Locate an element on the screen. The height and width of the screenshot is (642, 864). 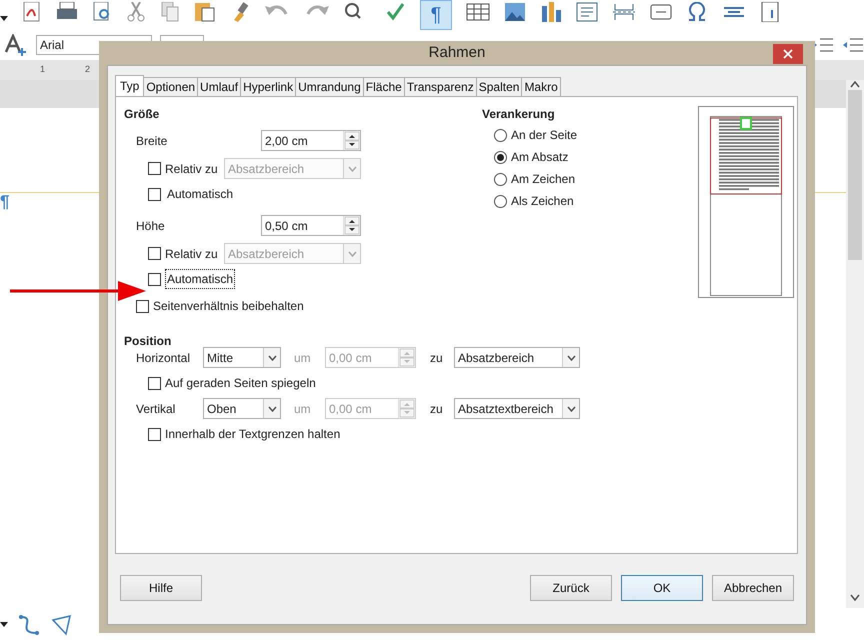
section-heading: Position is located at coordinates (148, 341).